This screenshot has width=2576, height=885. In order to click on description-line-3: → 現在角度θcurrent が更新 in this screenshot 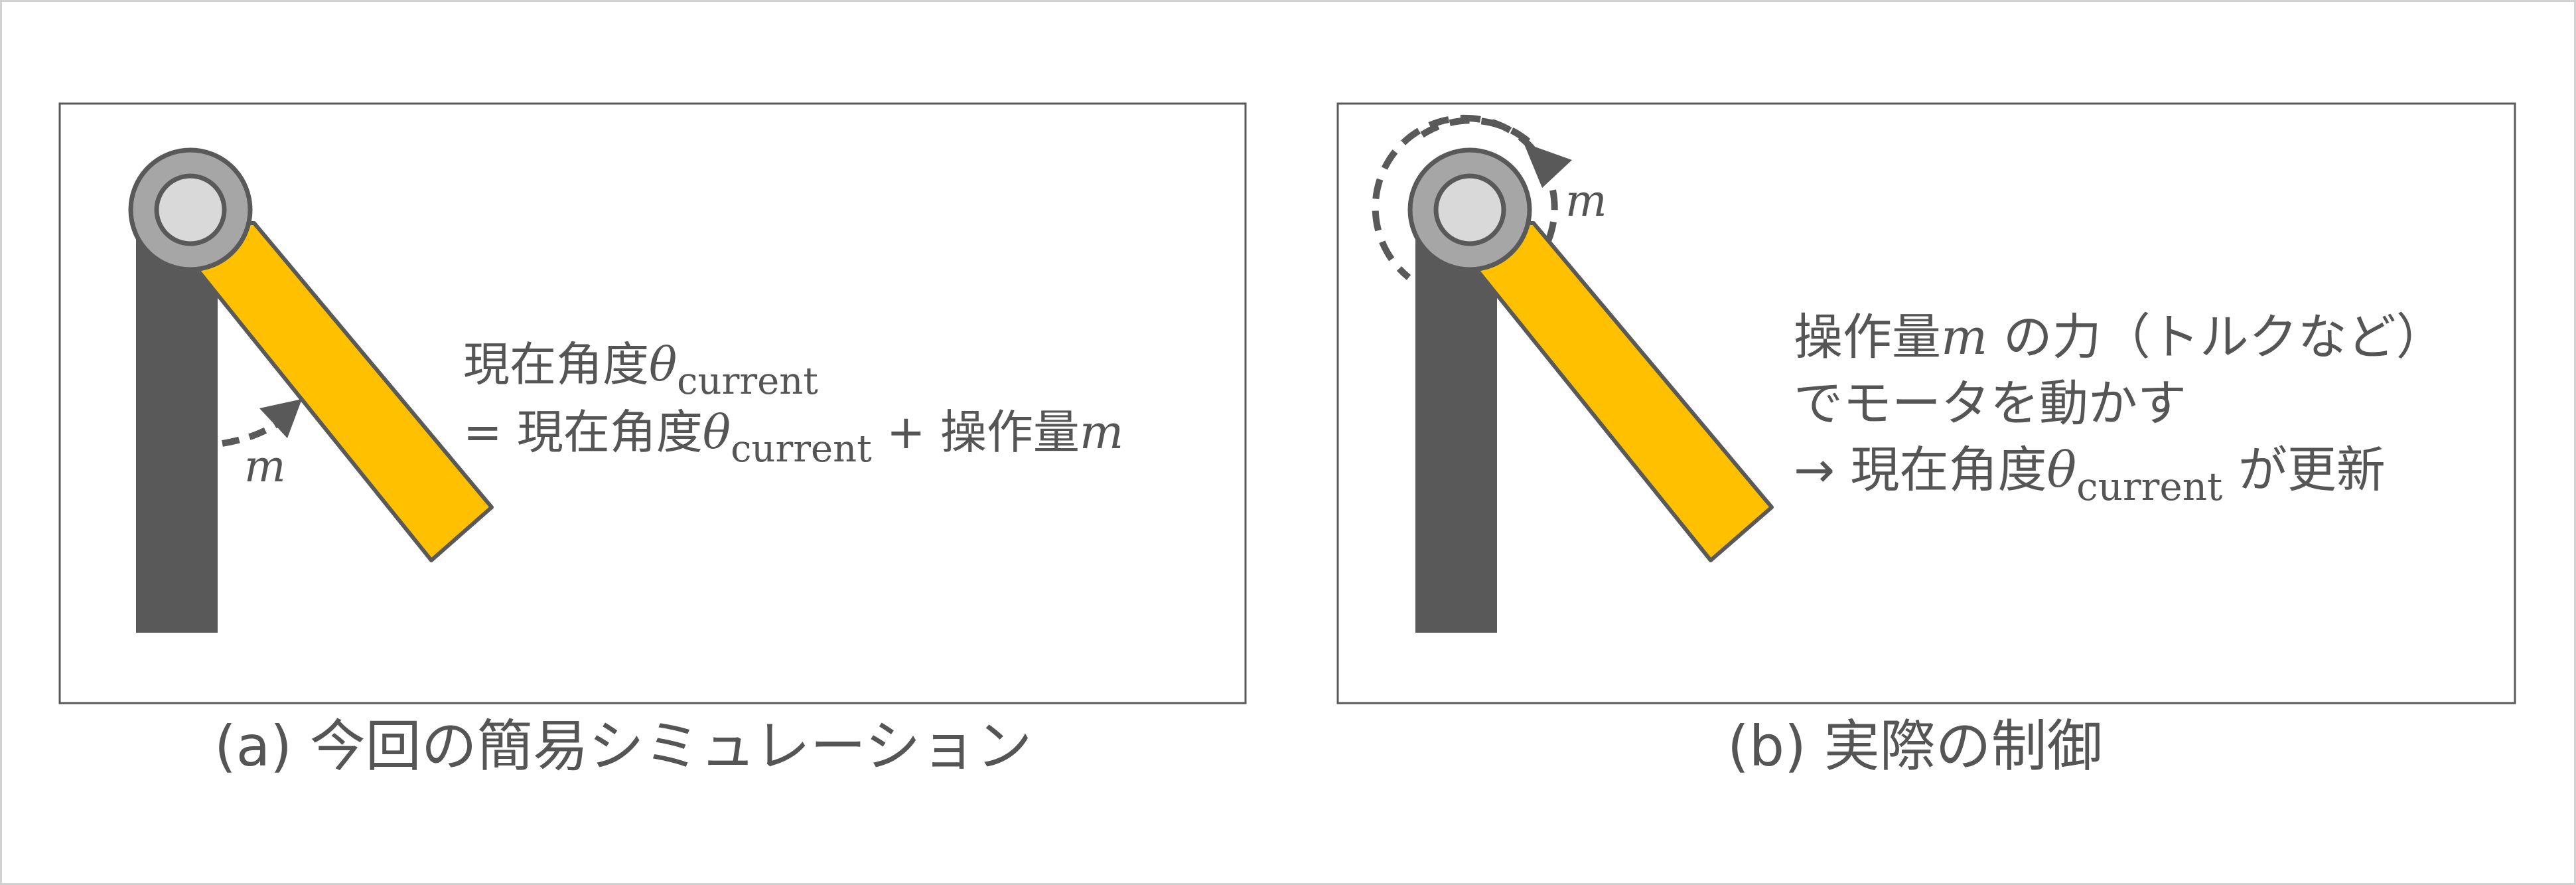, I will do `click(2090, 475)`.